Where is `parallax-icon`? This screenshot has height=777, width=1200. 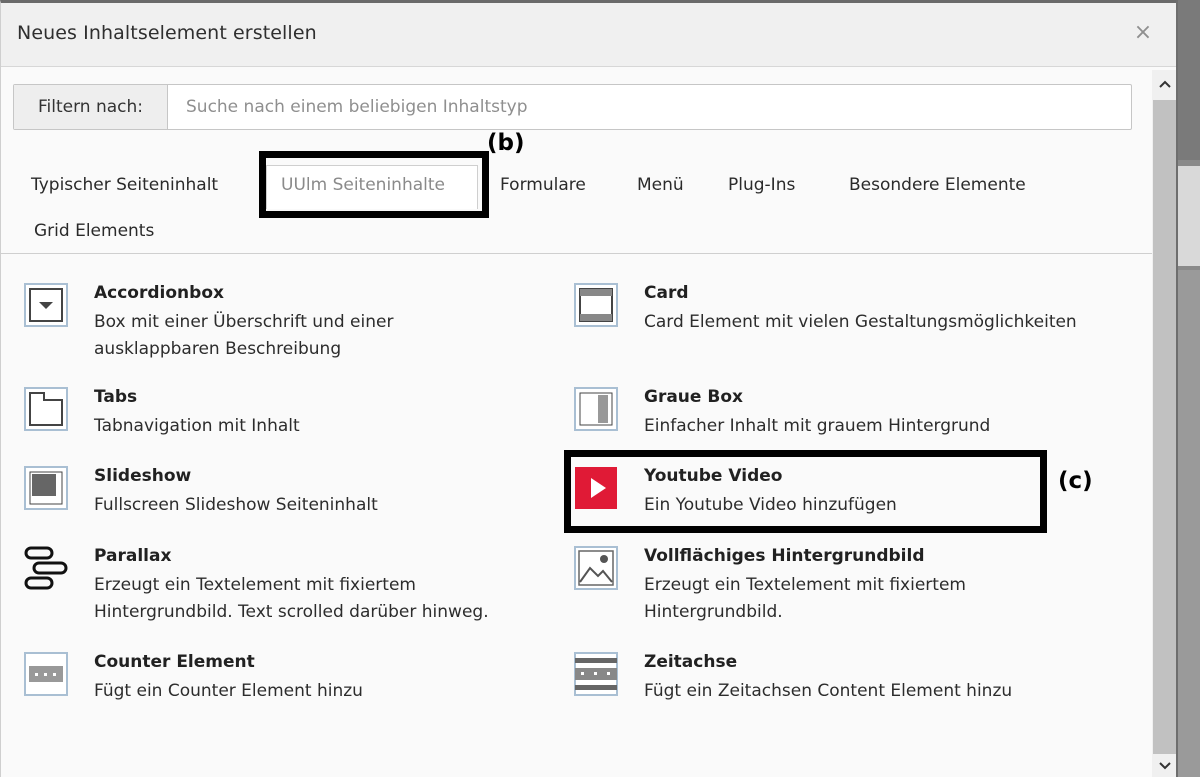 parallax-icon is located at coordinates (46, 568).